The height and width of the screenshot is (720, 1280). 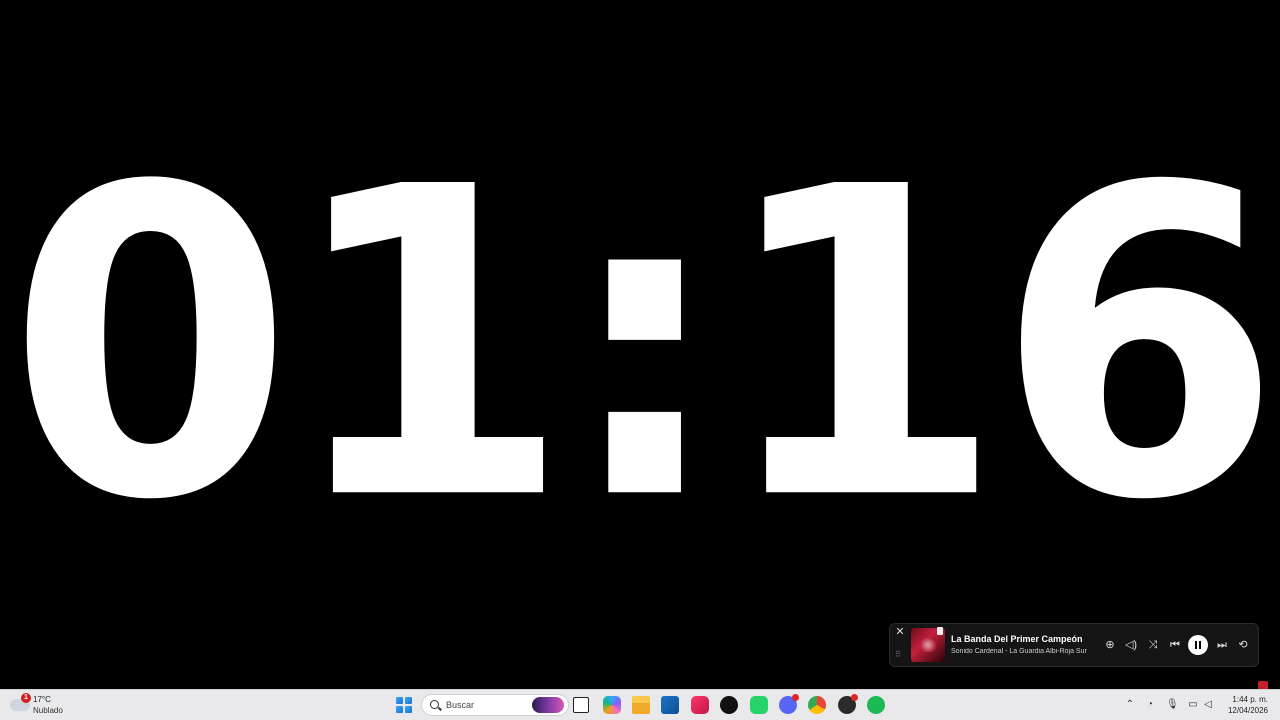 I want to click on track-title: La Banda Del Primer Campeón, so click(x=1017, y=639).